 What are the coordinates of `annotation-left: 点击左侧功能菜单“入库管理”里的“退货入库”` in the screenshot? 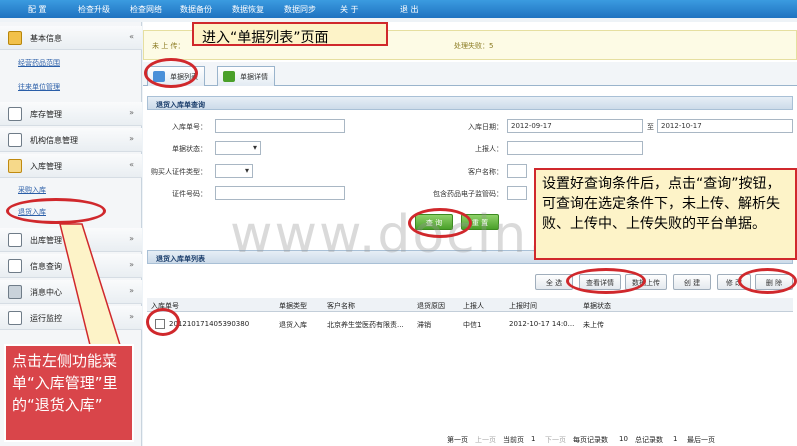 It's located at (69, 393).